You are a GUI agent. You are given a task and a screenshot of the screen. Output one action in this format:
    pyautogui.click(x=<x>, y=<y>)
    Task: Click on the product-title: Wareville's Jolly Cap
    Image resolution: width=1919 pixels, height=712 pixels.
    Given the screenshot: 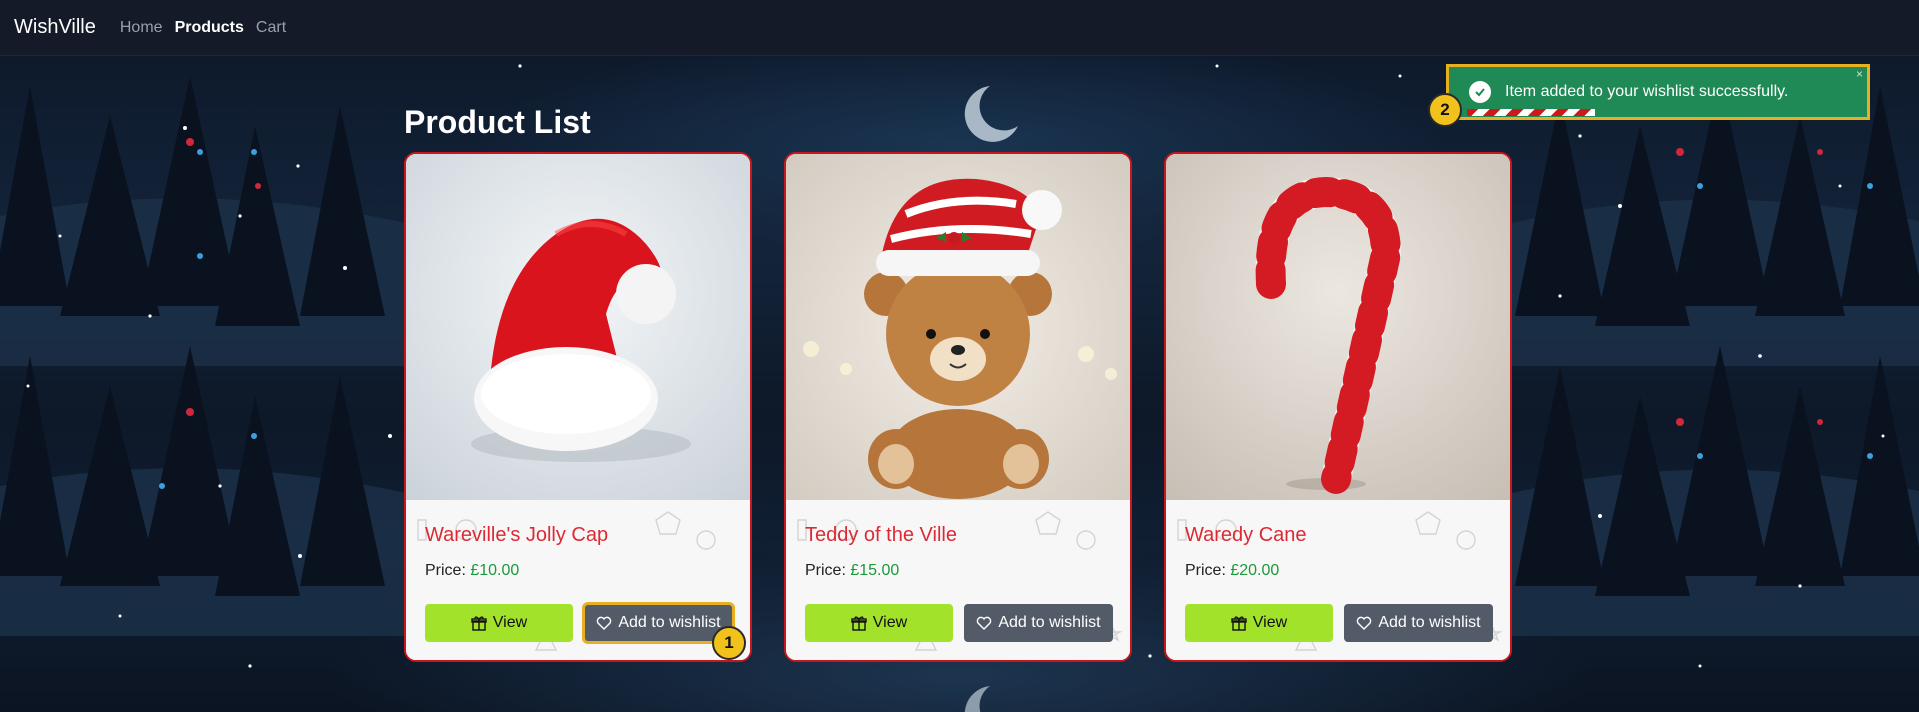 What is the action you would take?
    pyautogui.click(x=516, y=535)
    